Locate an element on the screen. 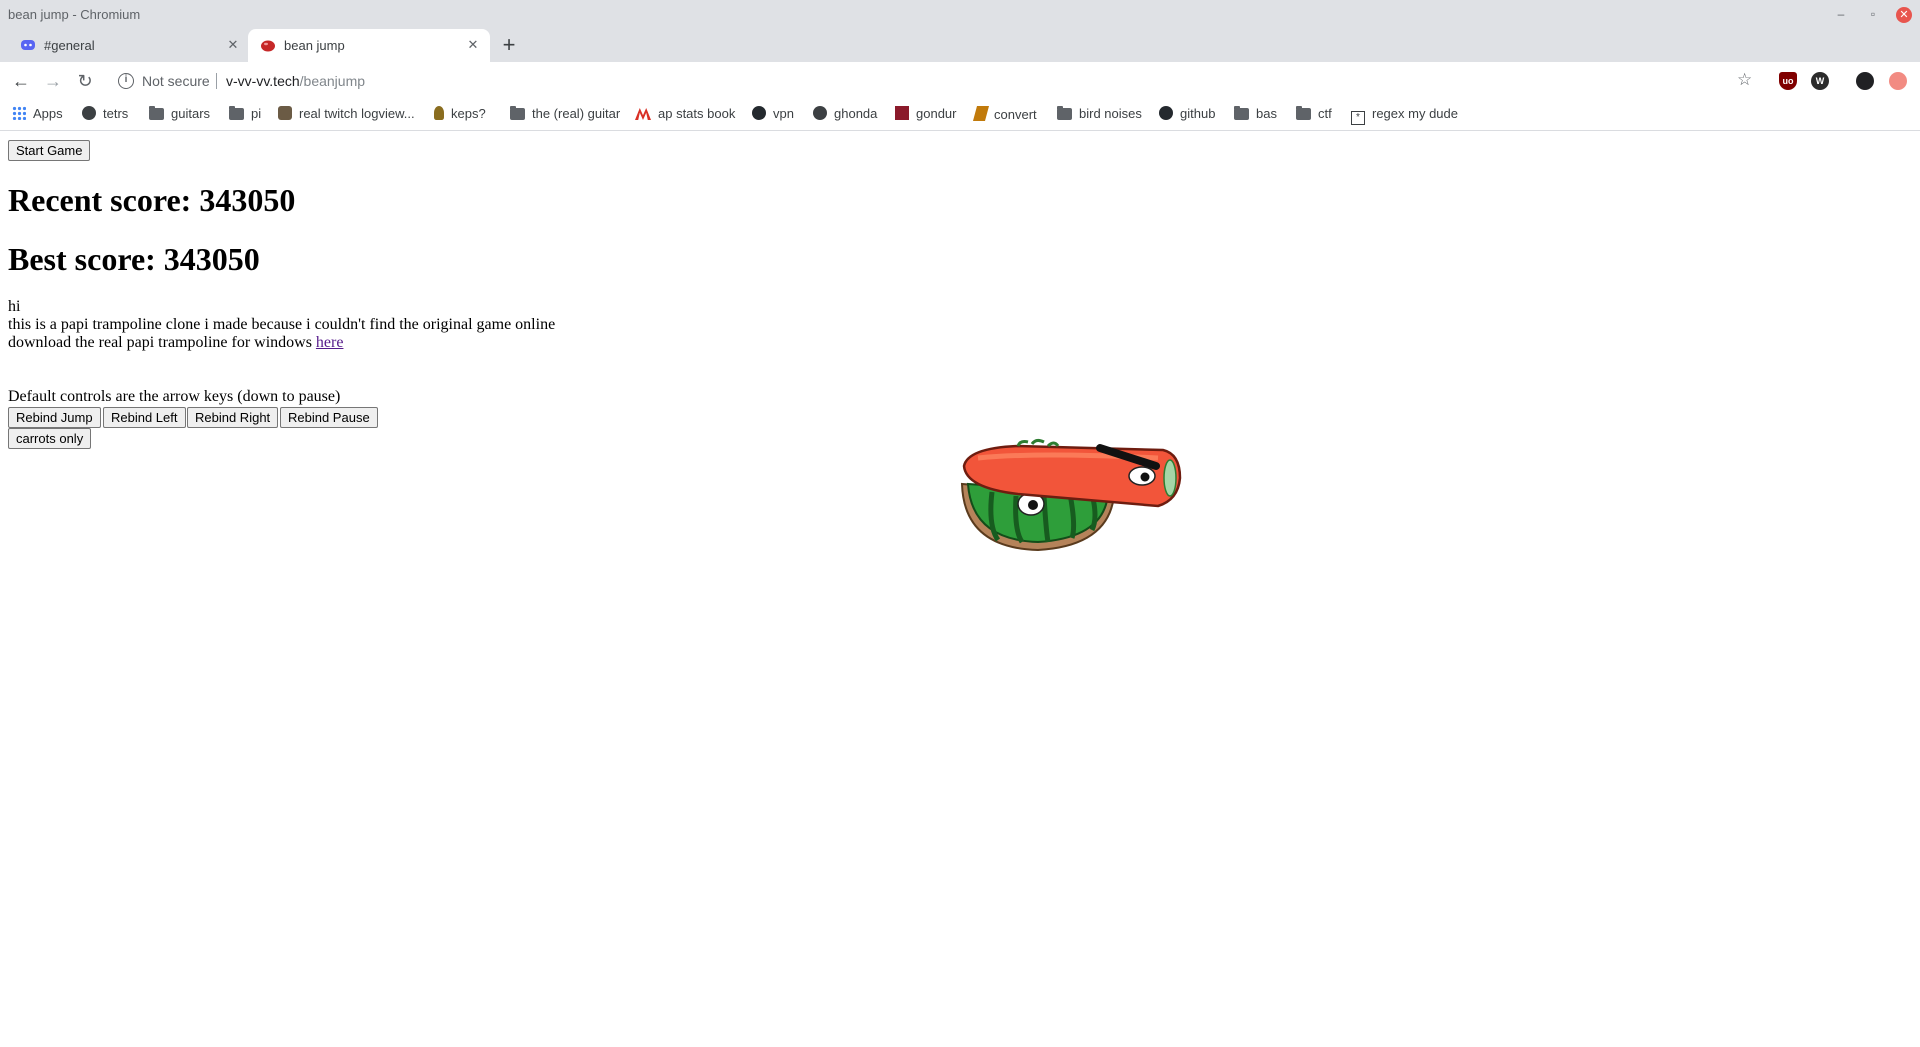  minimize-button: – is located at coordinates (1841, 14).